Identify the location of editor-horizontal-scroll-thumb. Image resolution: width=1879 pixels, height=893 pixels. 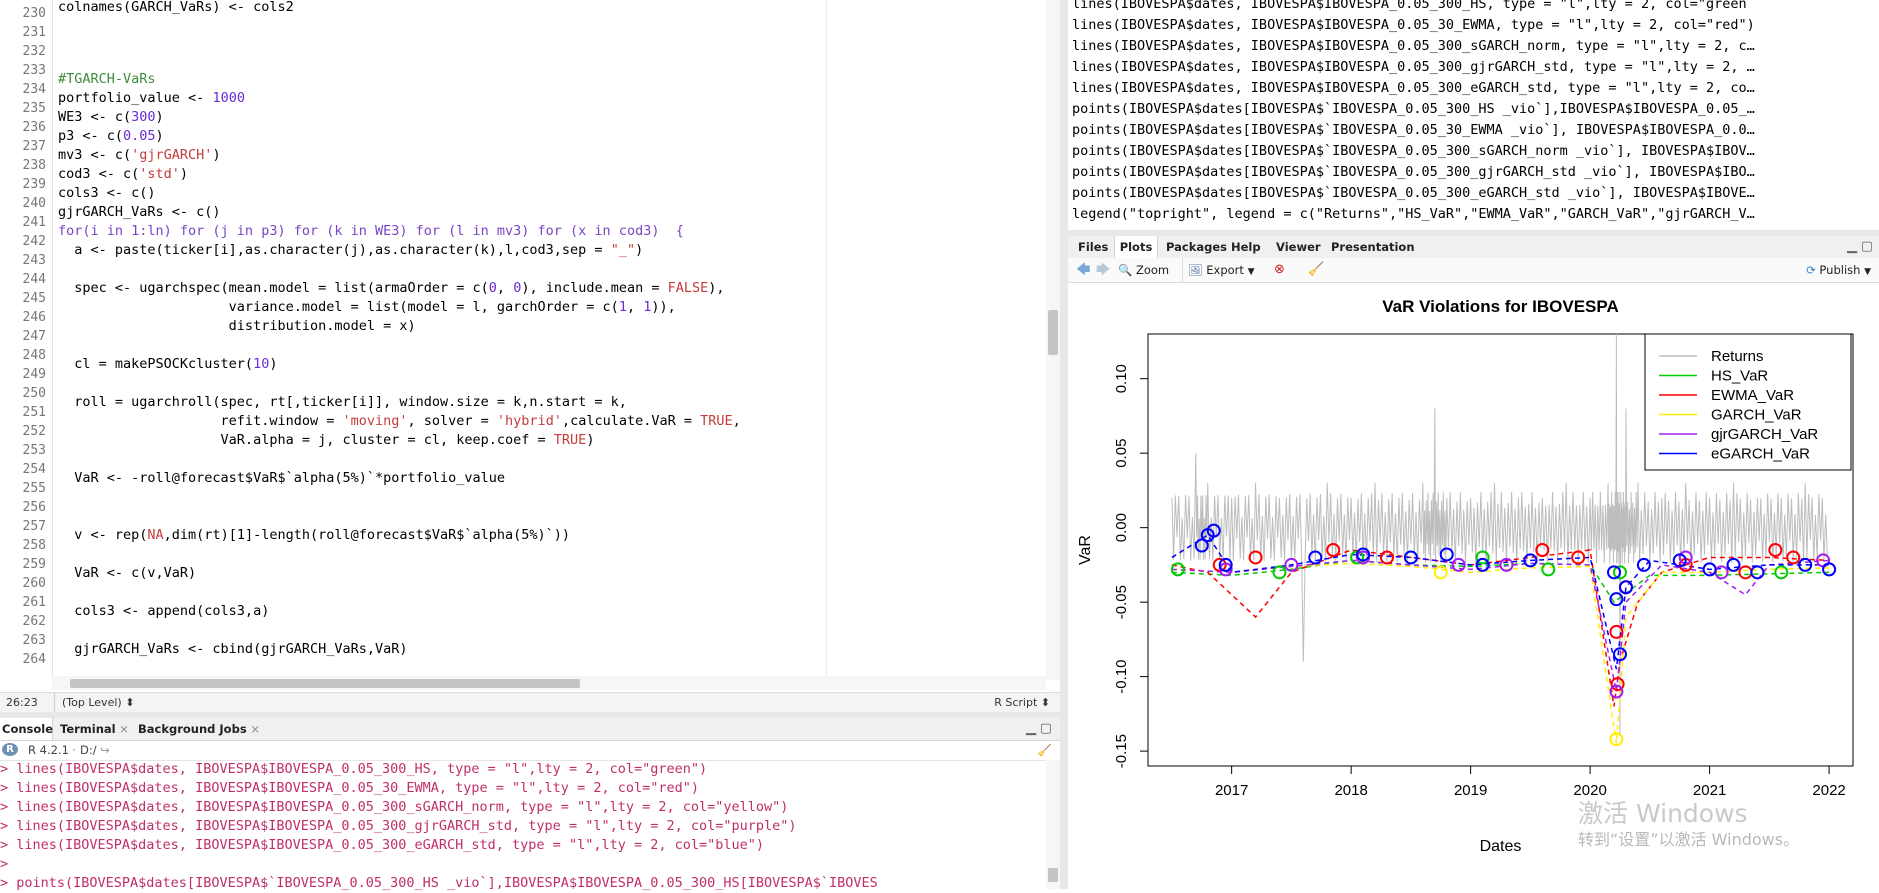
(325, 683).